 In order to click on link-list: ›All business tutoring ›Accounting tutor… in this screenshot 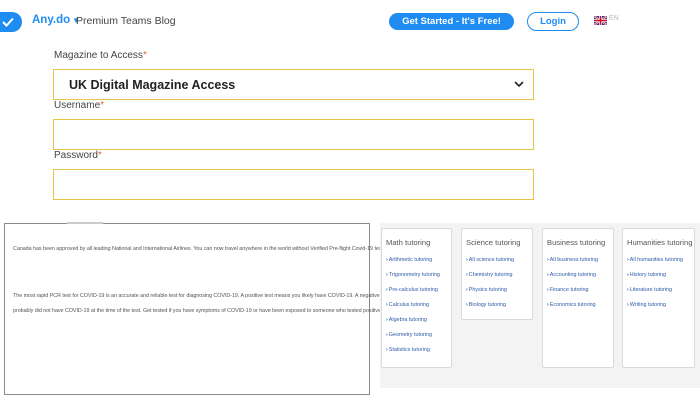, I will do `click(572, 287)`.